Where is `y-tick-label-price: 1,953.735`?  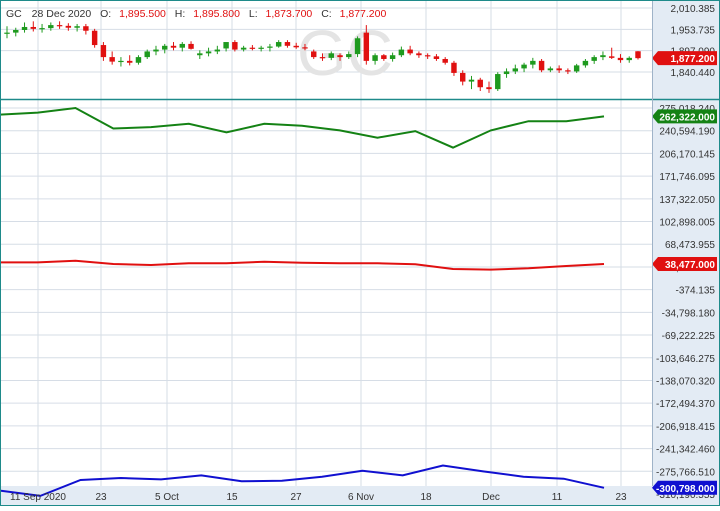
y-tick-label-price: 1,953.735 is located at coordinates (693, 30).